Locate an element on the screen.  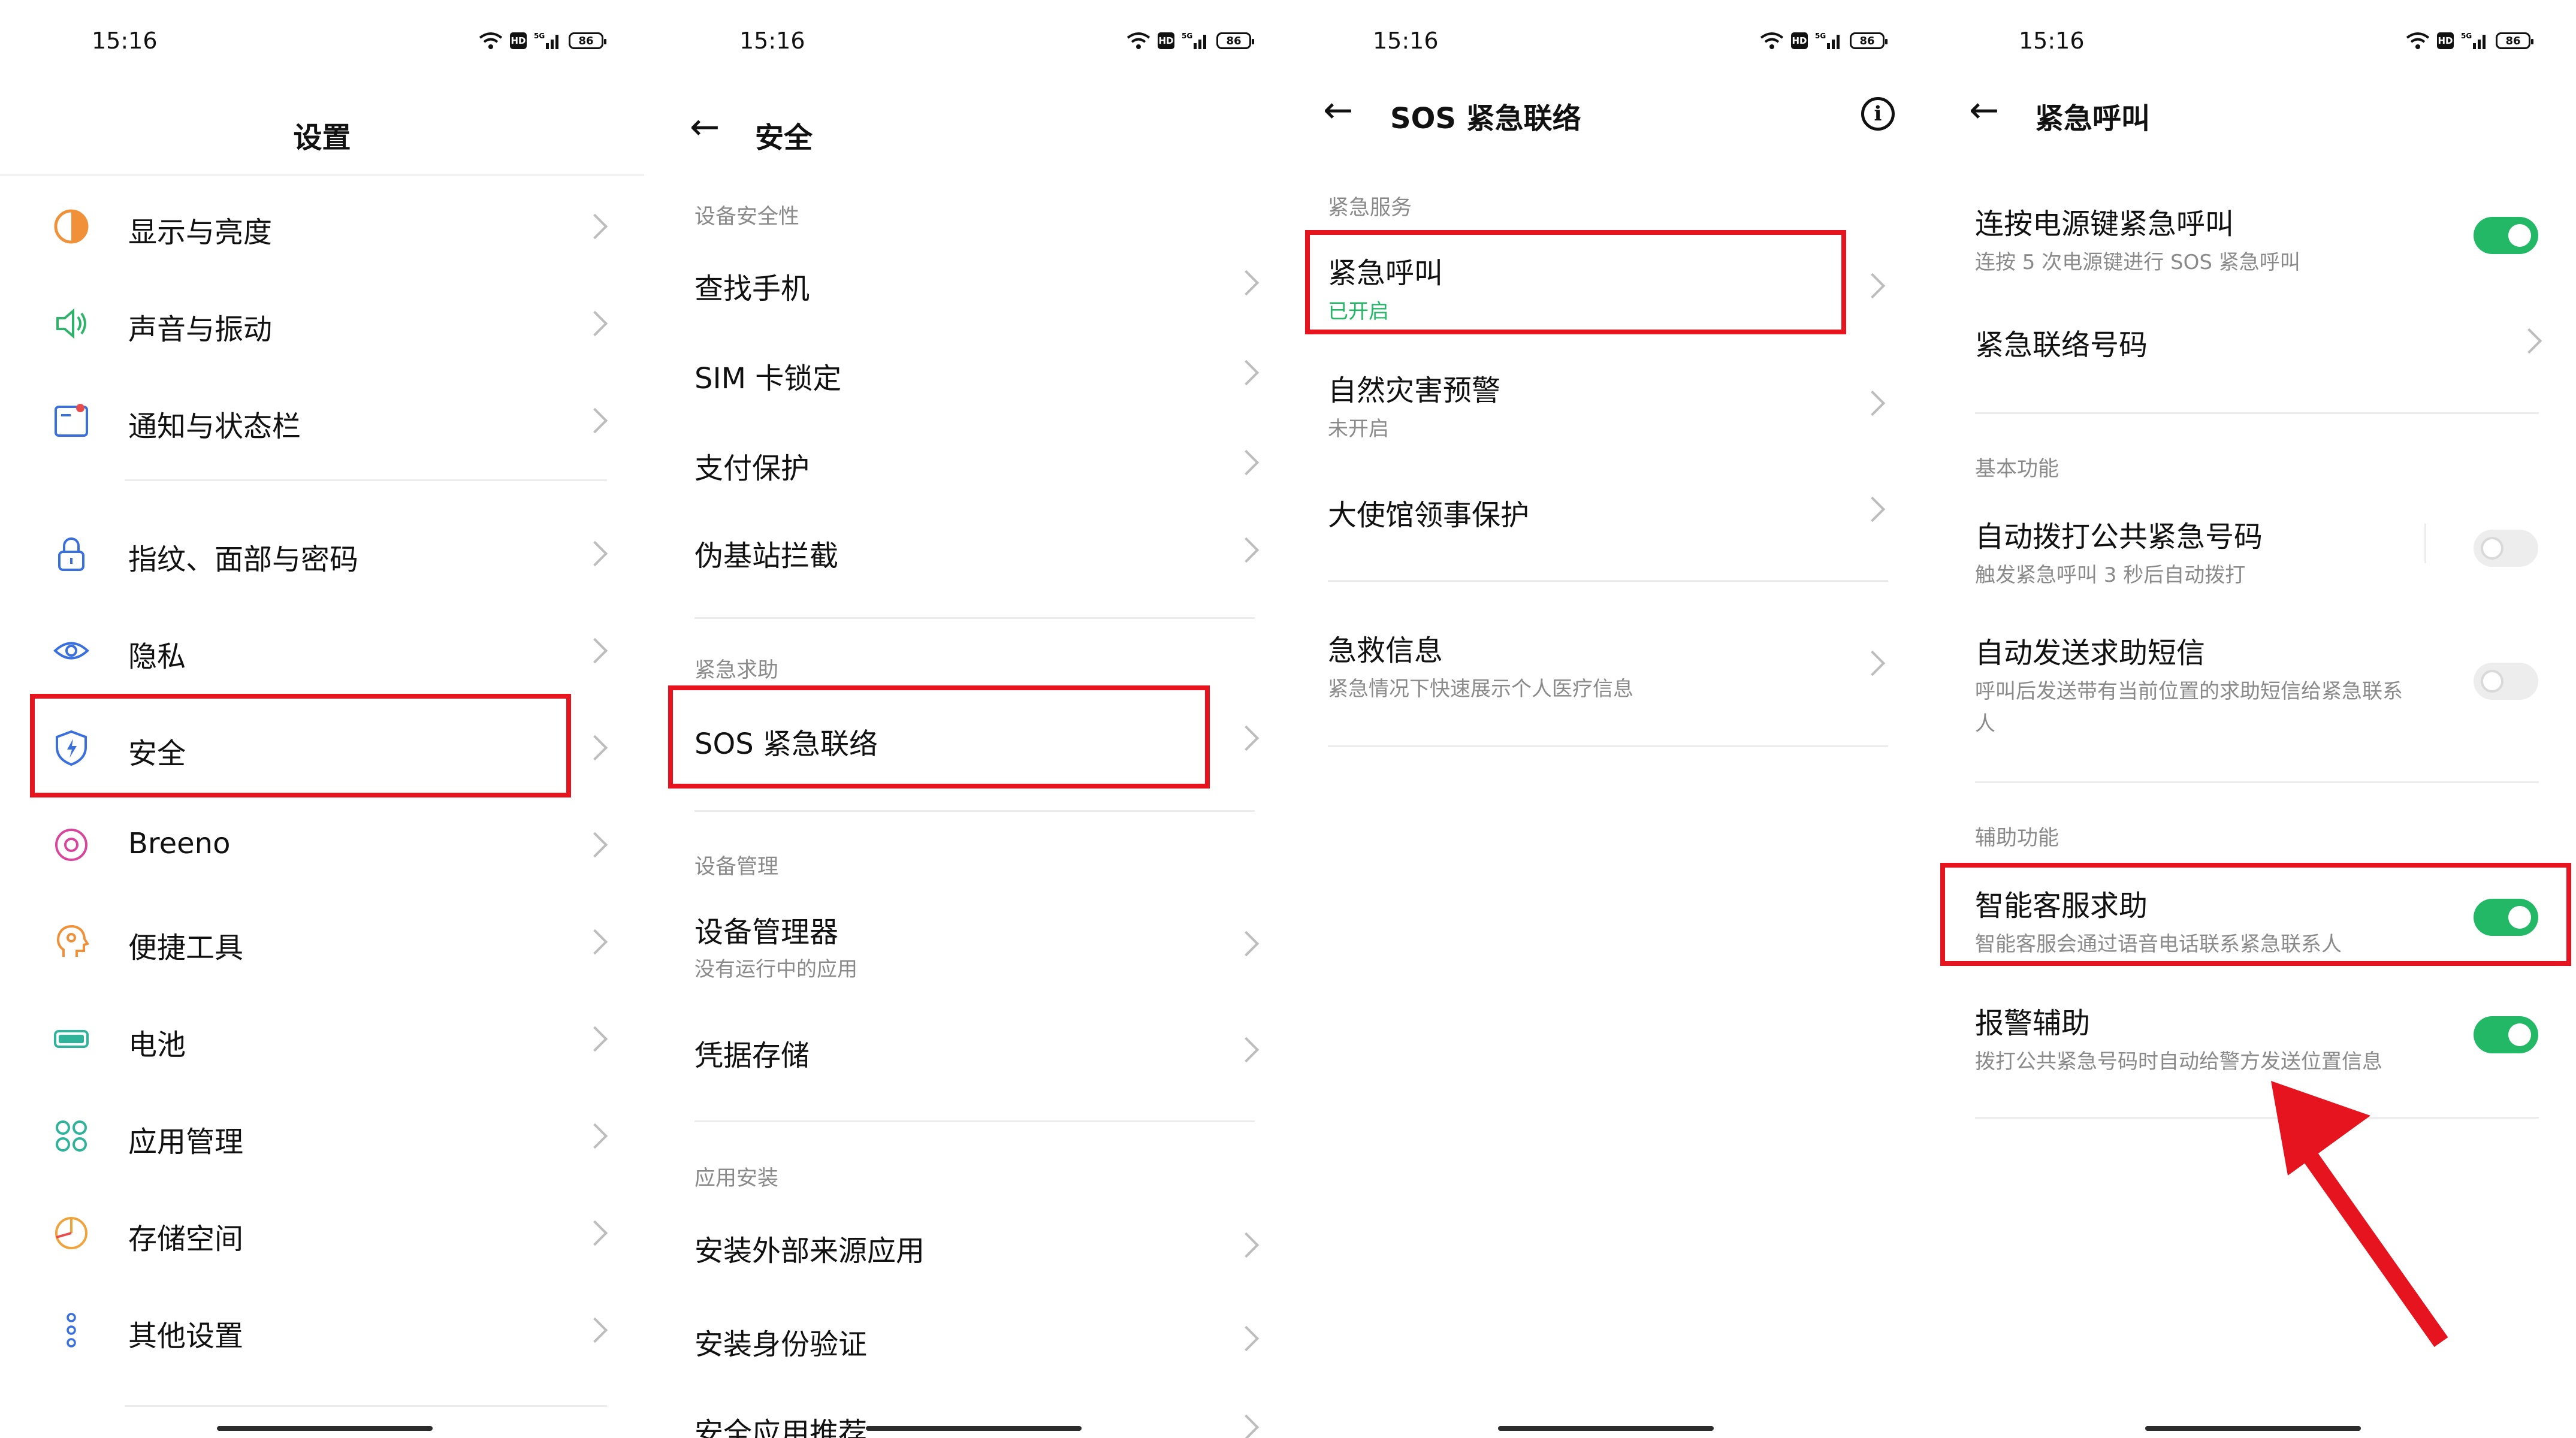
item-label: 支付保护 is located at coordinates (752, 468).